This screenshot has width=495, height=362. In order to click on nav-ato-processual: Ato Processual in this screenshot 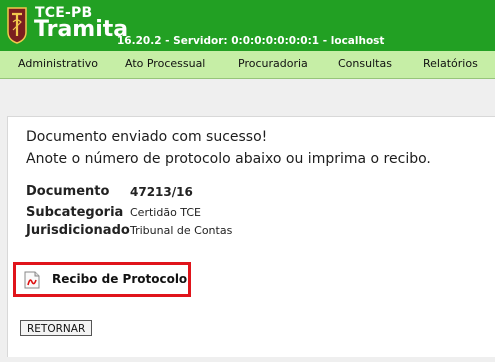, I will do `click(165, 63)`.